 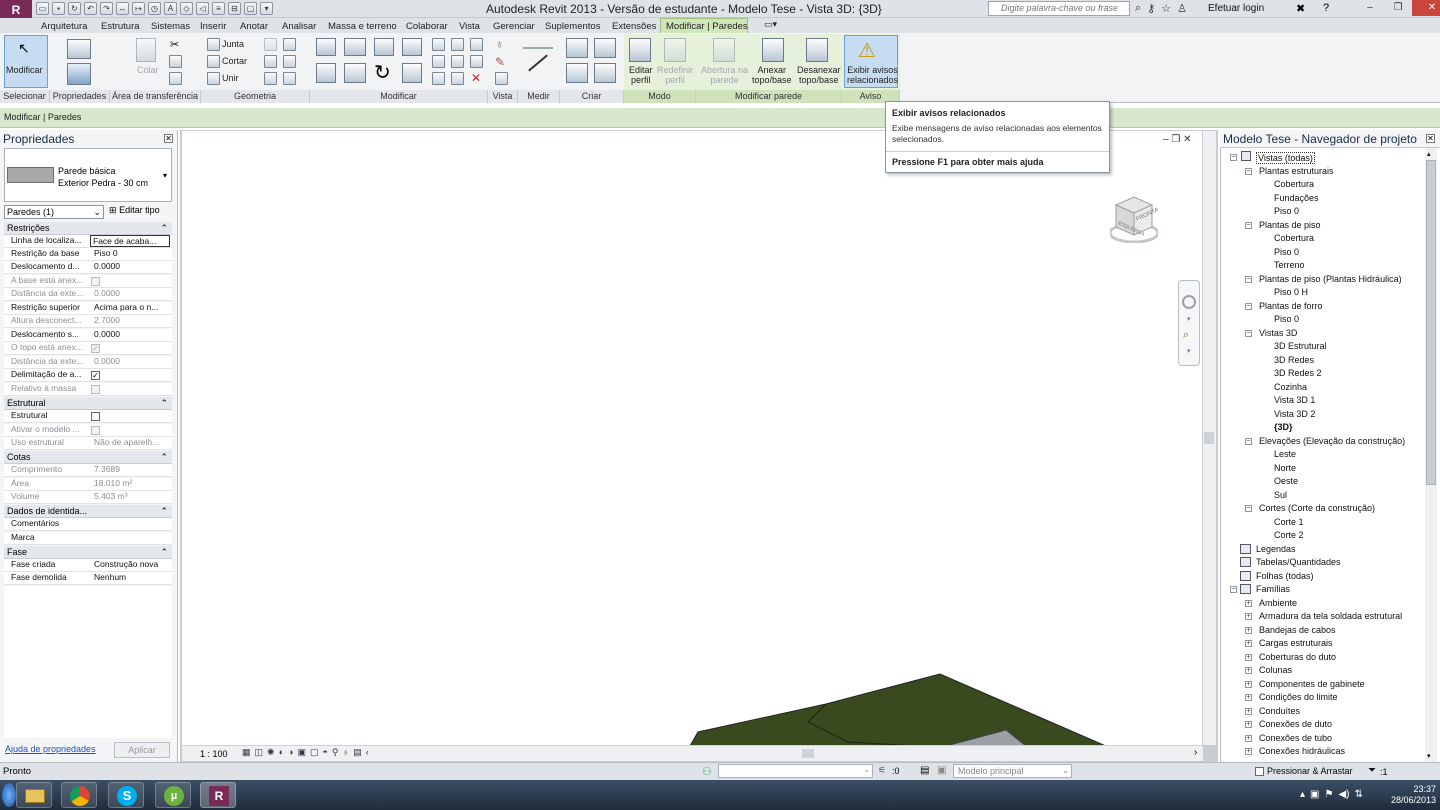 What do you see at coordinates (1189, 351) in the screenshot?
I see `zoom-dropdown-icon: ▾` at bounding box center [1189, 351].